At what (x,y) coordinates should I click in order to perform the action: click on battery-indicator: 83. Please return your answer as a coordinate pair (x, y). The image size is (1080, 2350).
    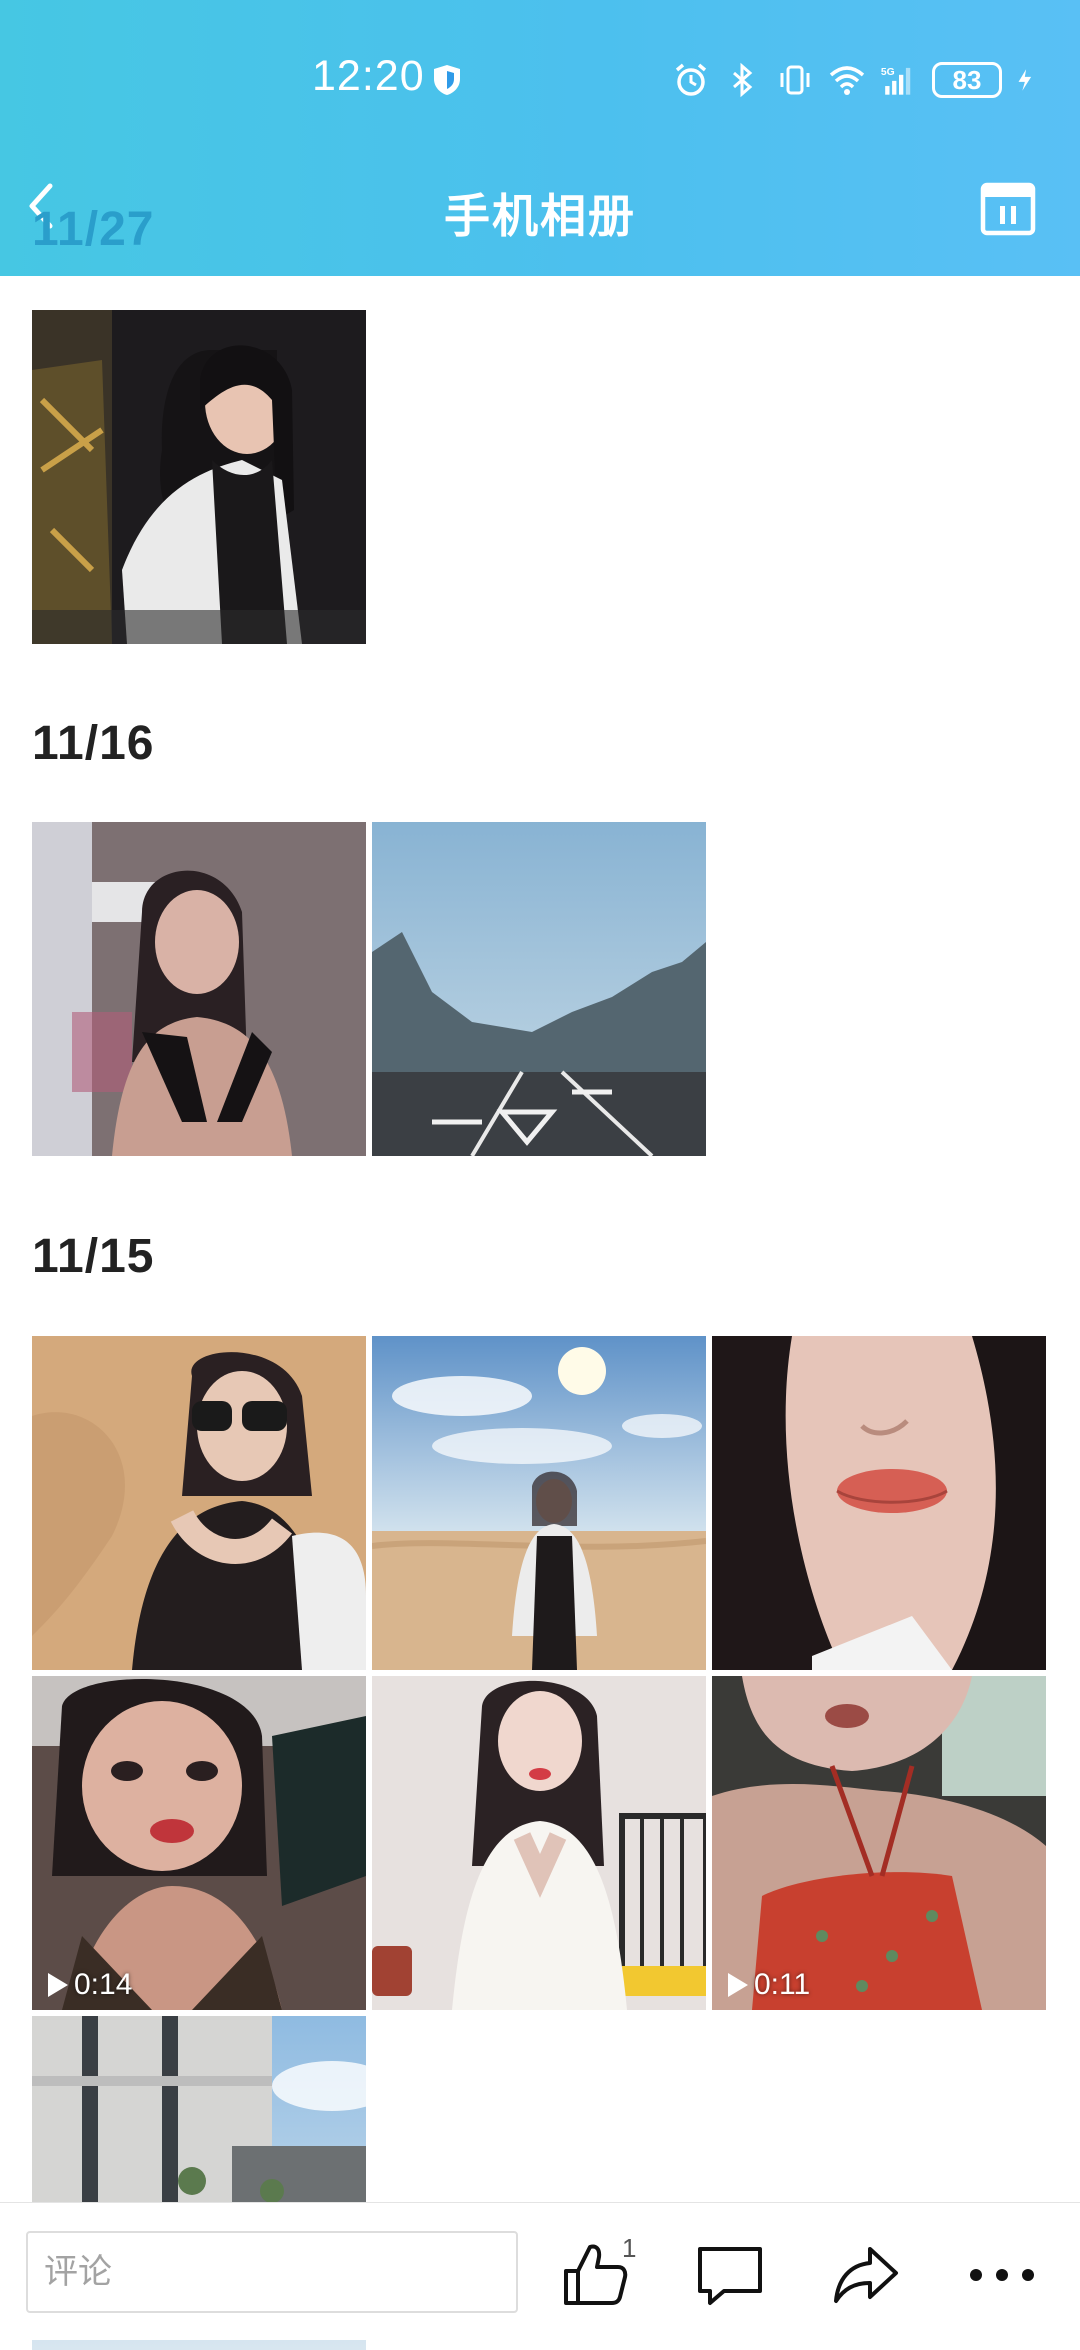
    Looking at the image, I should click on (967, 80).